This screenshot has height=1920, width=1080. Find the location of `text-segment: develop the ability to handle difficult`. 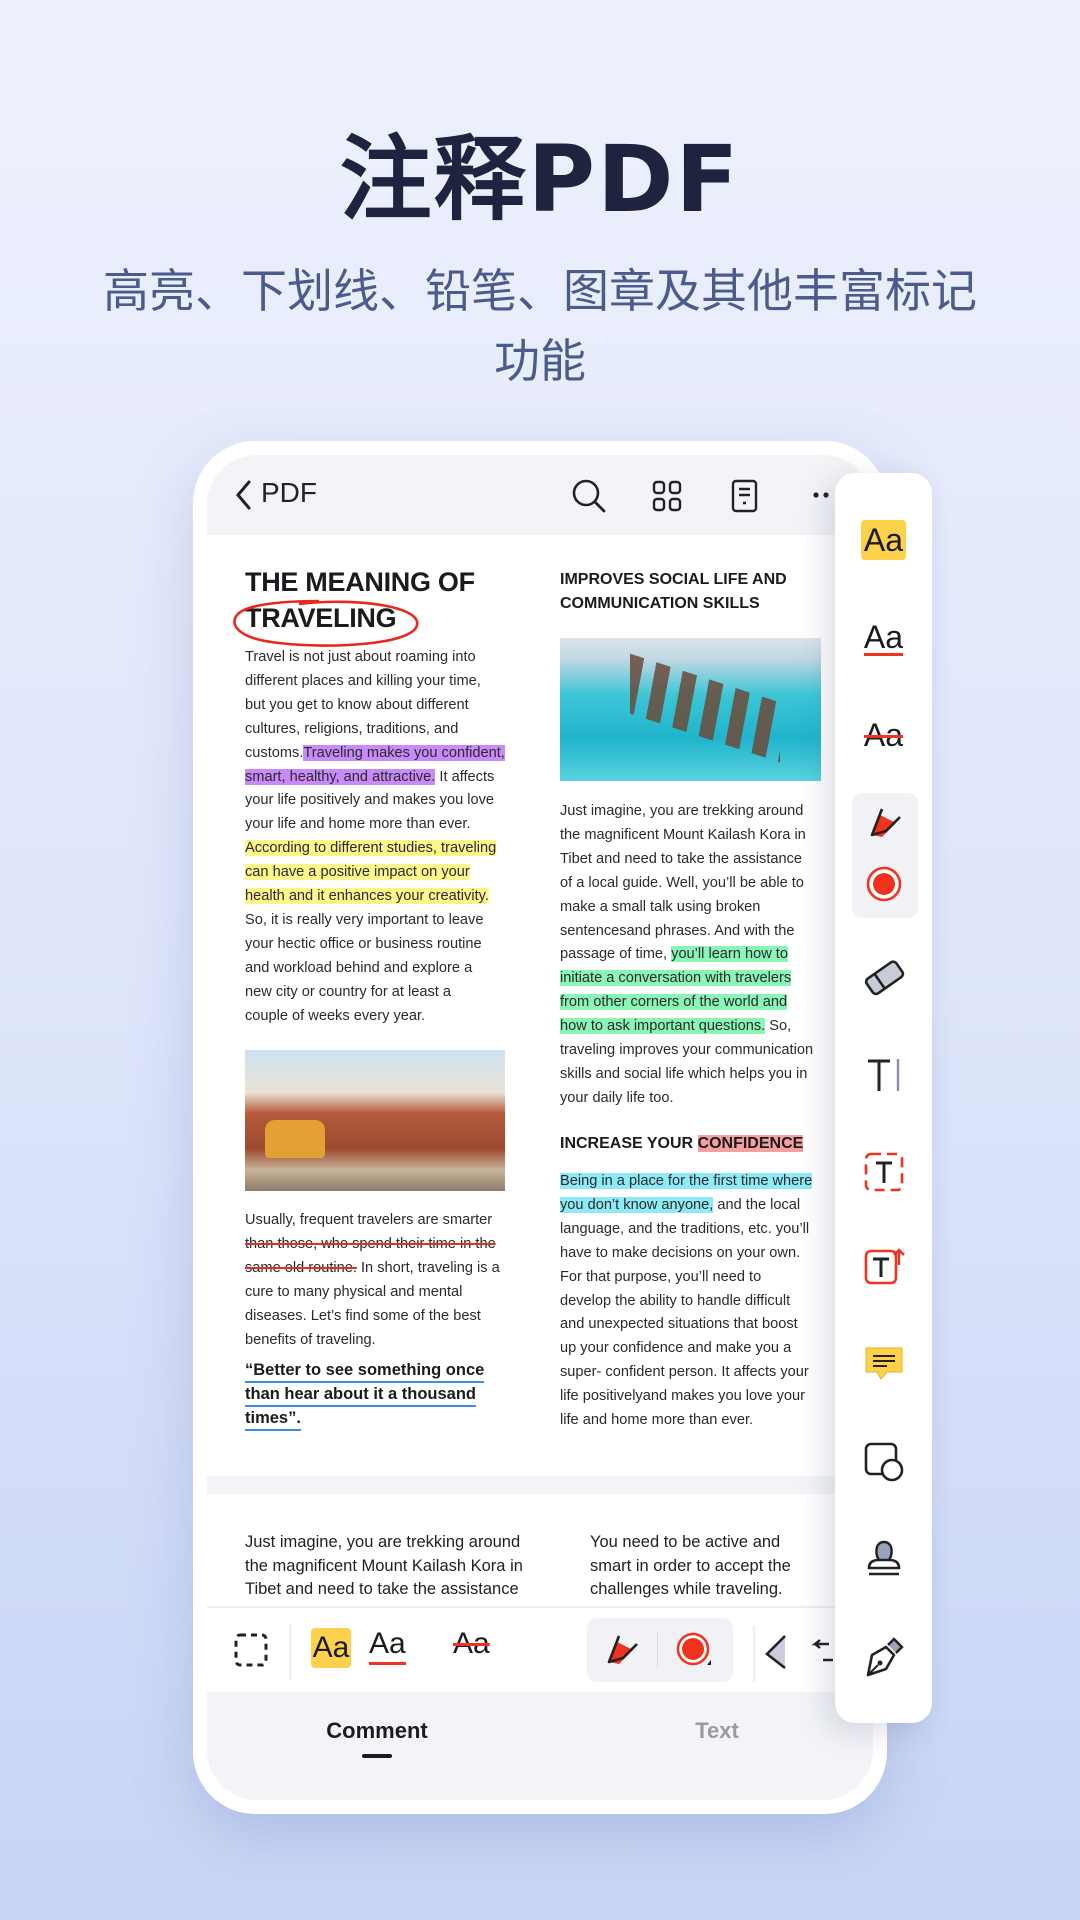

text-segment: develop the ability to handle difficult is located at coordinates (675, 1300).